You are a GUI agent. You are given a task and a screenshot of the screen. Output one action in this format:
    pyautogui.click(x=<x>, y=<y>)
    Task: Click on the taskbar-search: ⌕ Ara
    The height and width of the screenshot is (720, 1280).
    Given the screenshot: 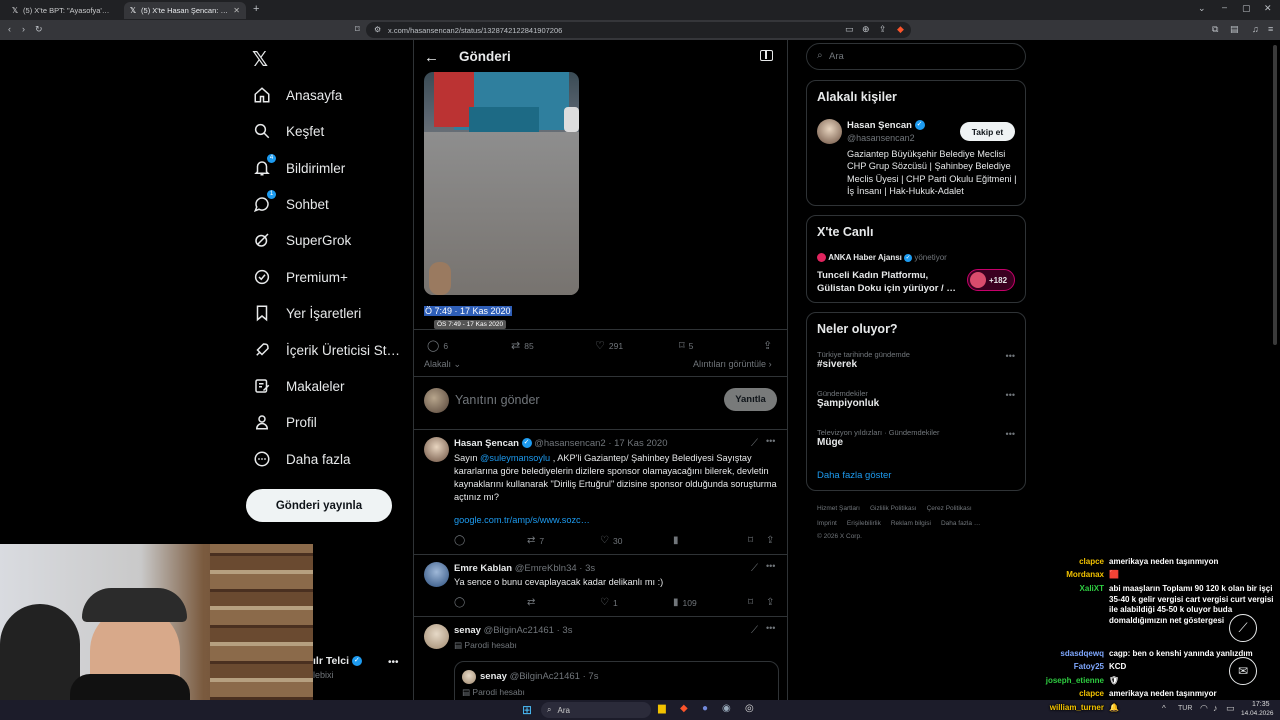 What is the action you would take?
    pyautogui.click(x=596, y=710)
    